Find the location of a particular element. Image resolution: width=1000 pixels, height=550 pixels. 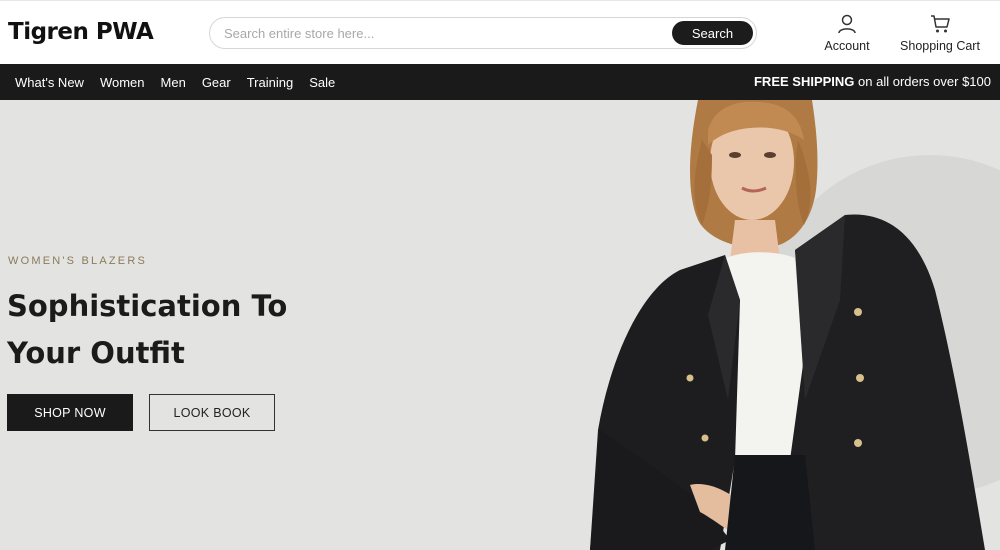

nav-item-men: Men is located at coordinates (173, 82).